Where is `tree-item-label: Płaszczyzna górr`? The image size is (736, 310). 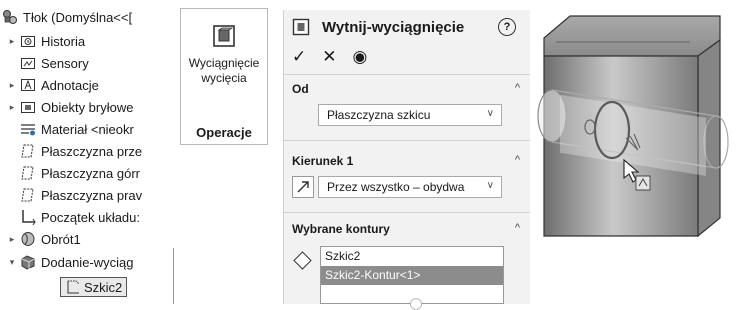
tree-item-label: Płaszczyzna górr is located at coordinates (90, 173).